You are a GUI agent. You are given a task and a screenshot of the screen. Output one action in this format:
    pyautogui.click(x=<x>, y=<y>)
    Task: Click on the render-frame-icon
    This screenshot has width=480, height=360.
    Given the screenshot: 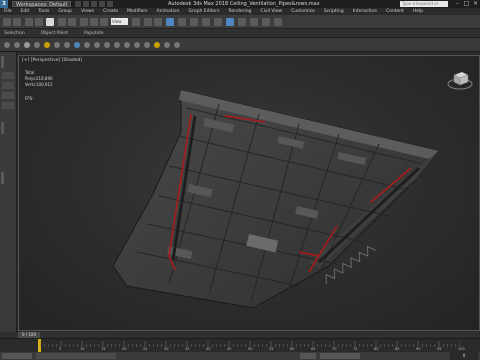 What is the action you would take?
    pyautogui.click(x=254, y=22)
    